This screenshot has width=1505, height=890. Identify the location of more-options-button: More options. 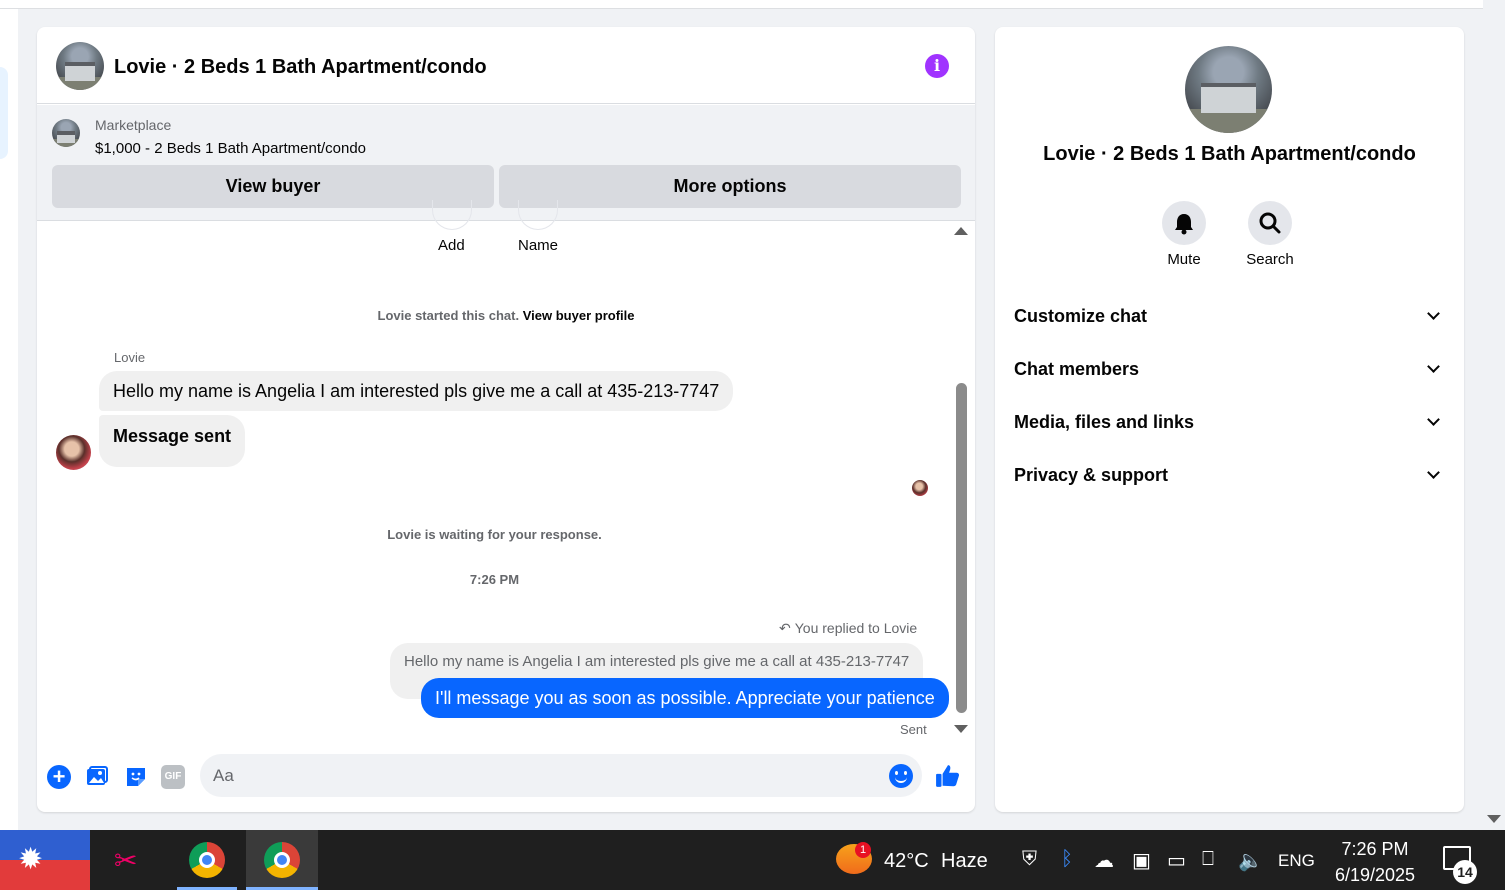
(730, 186).